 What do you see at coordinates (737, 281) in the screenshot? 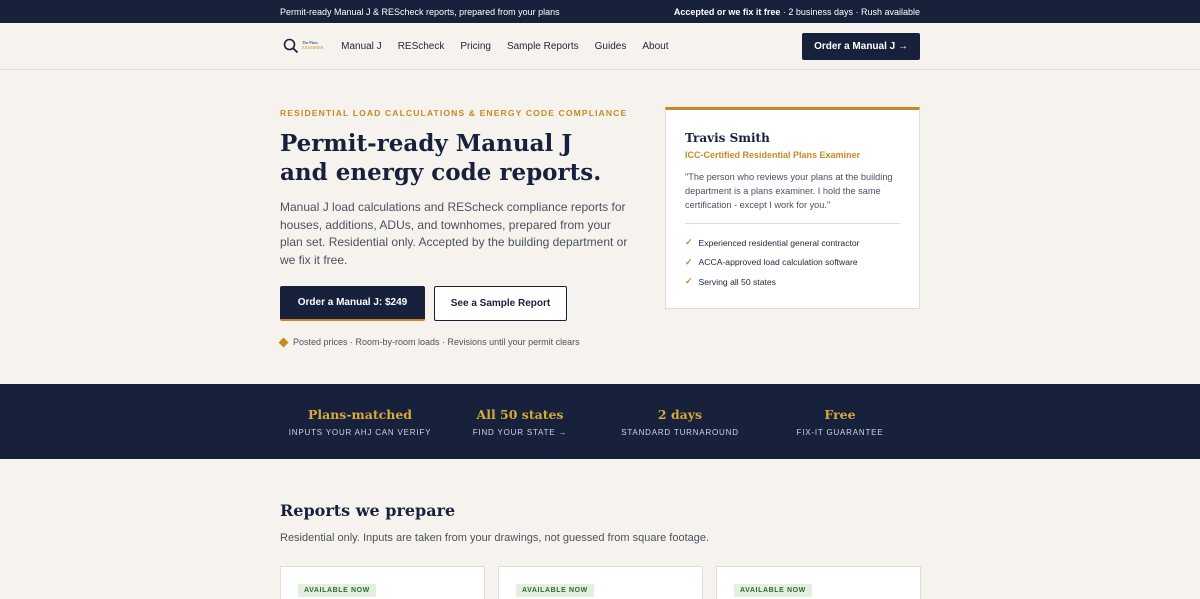
I see `credential-text: Serving all 50 states` at bounding box center [737, 281].